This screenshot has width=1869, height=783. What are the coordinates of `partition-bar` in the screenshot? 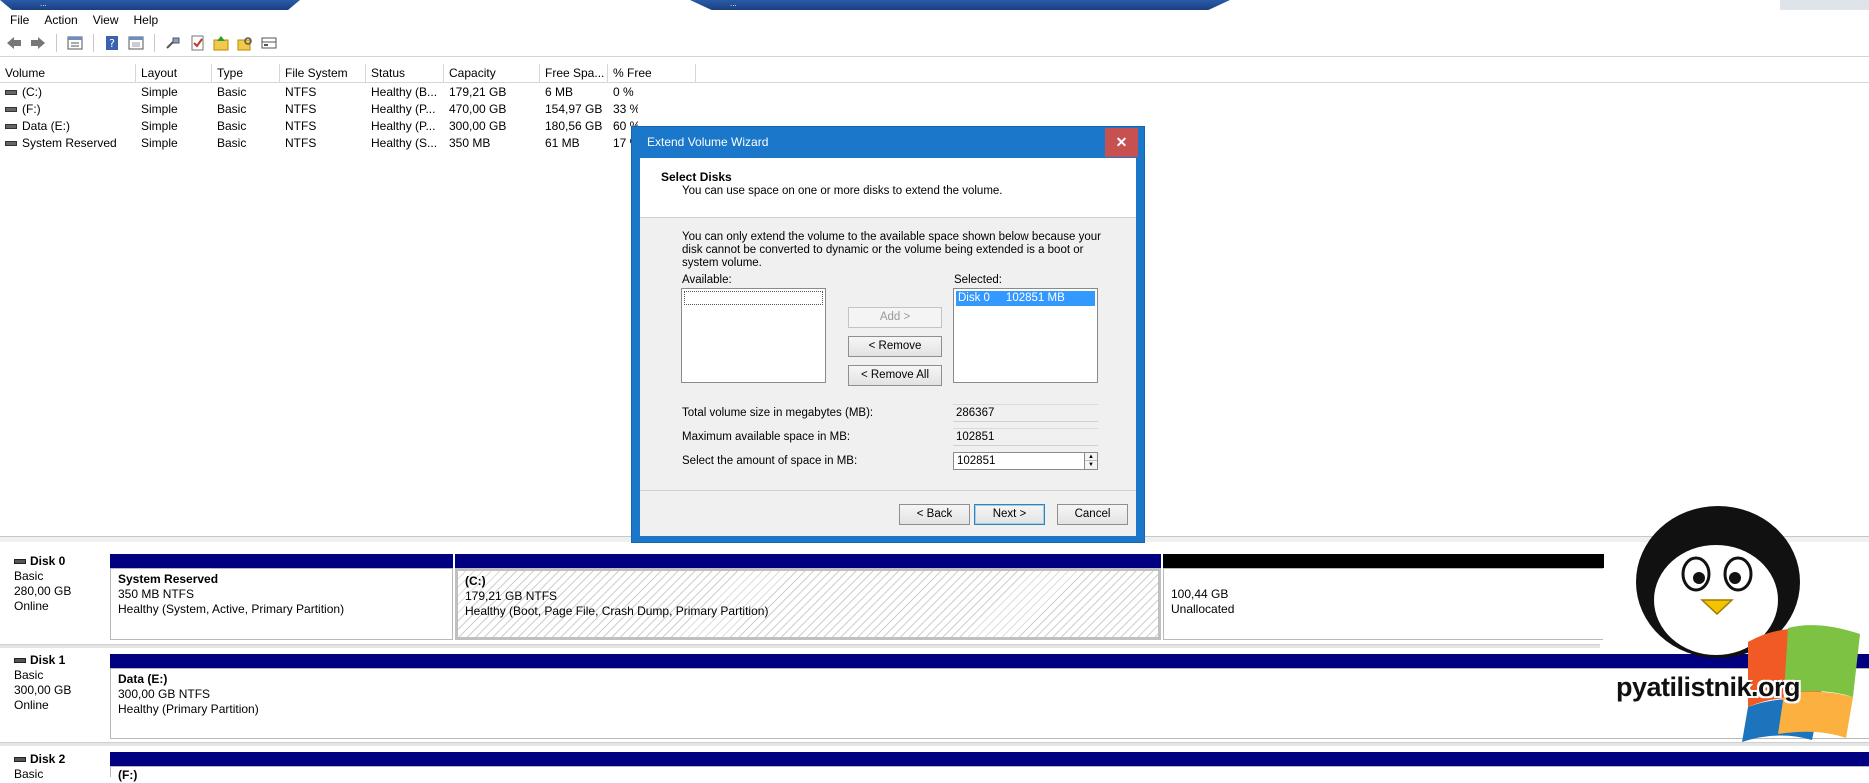 It's located at (989, 759).